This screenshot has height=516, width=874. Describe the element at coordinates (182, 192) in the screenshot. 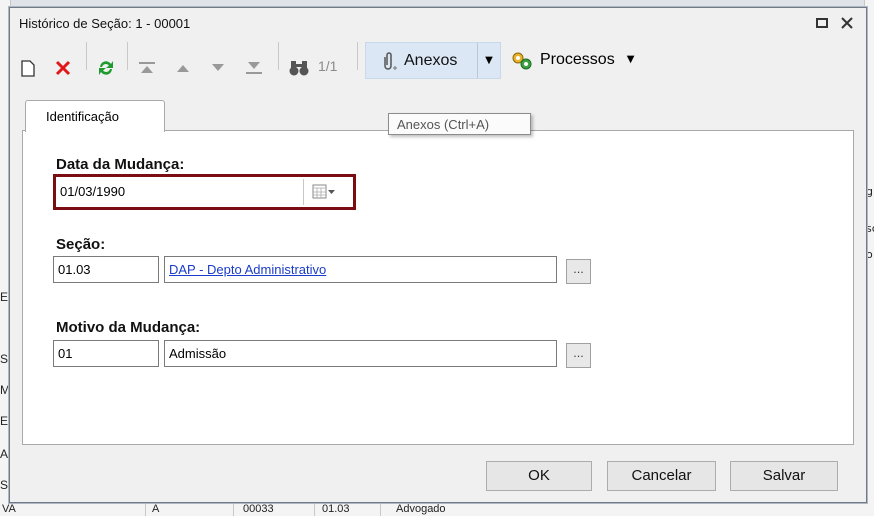

I see `data-mudanca-input: 01/03/1990` at that location.